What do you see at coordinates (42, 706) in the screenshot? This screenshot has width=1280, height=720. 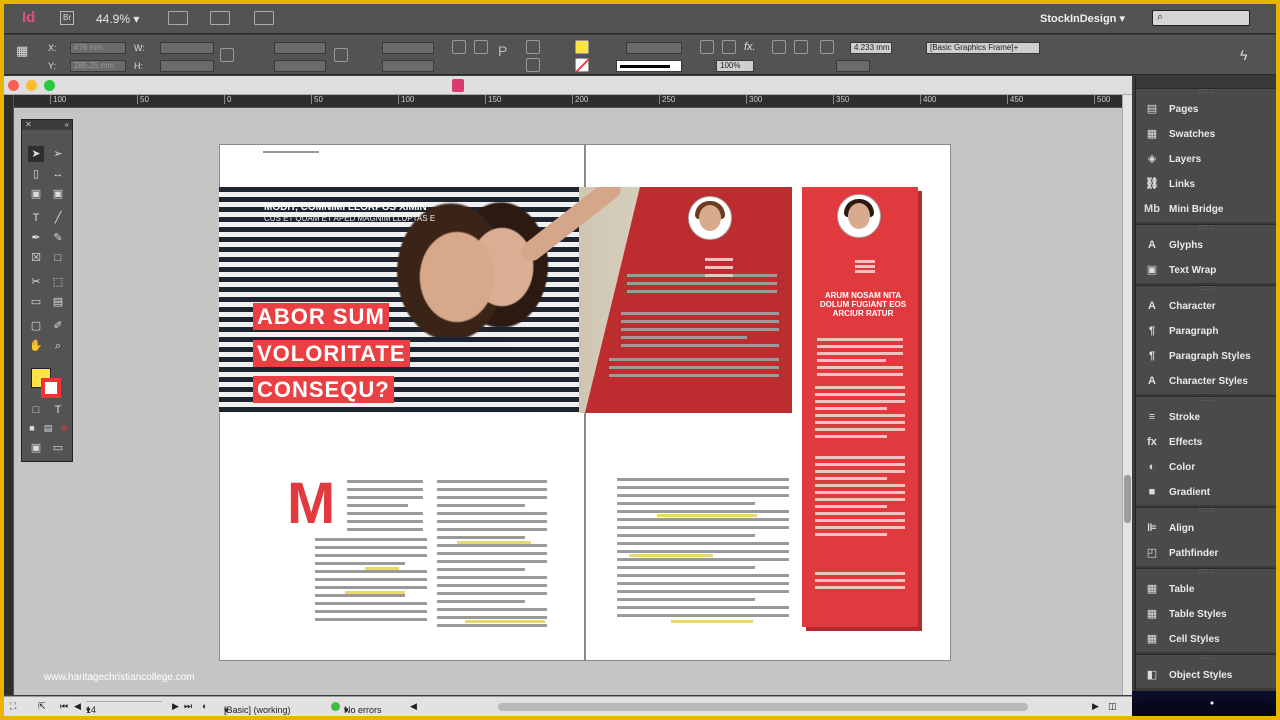 I see `open-in-window-icon: ⇱` at bounding box center [42, 706].